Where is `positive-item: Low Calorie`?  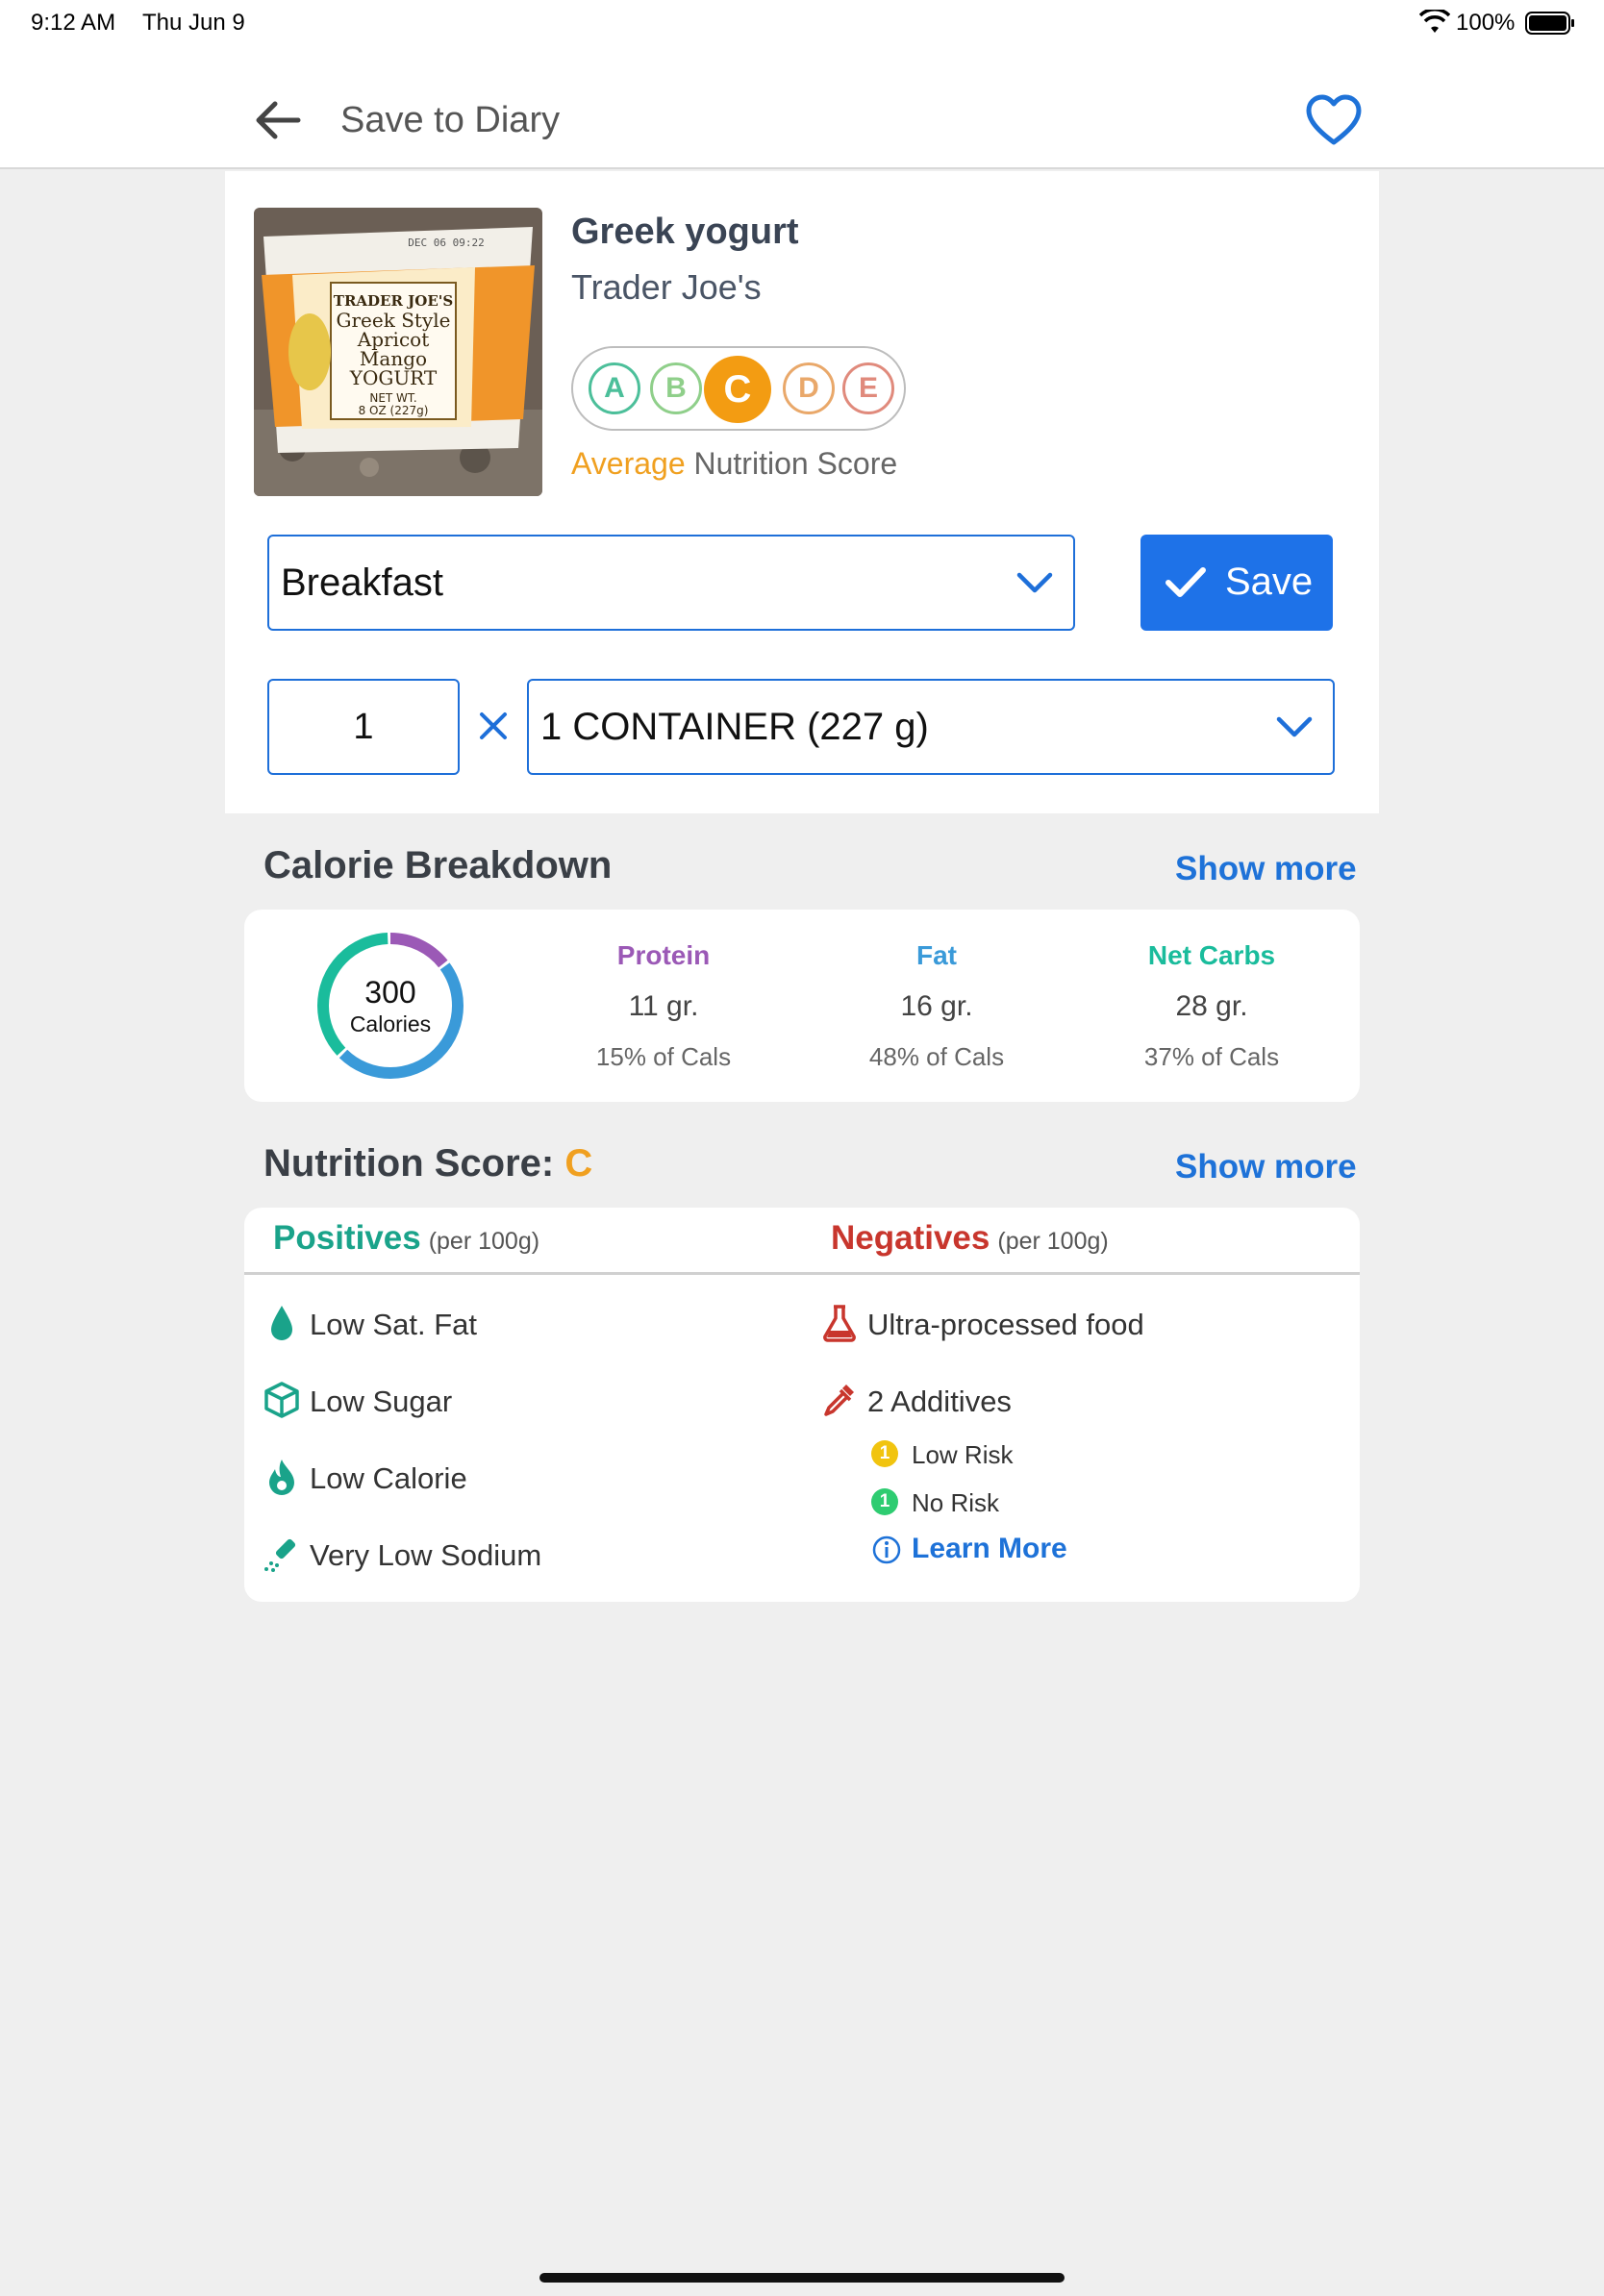 positive-item: Low Calorie is located at coordinates (388, 1478).